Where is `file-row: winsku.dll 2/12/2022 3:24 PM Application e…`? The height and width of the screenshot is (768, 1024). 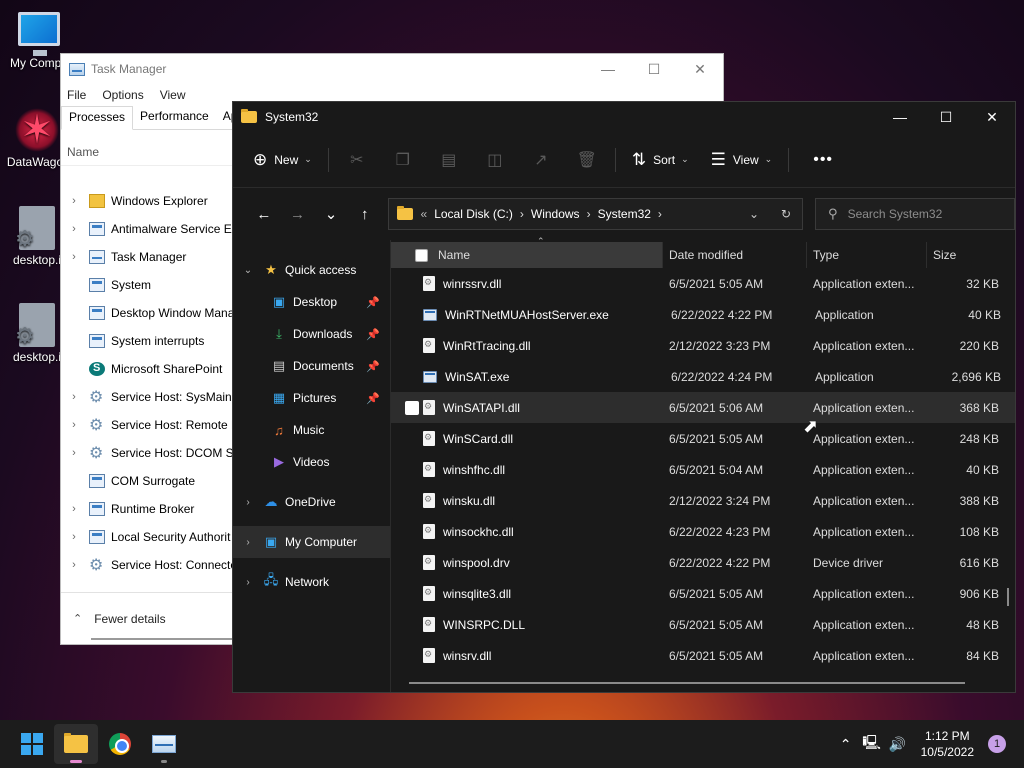
file-row: winsku.dll 2/12/2022 3:24 PM Application e… is located at coordinates (703, 500).